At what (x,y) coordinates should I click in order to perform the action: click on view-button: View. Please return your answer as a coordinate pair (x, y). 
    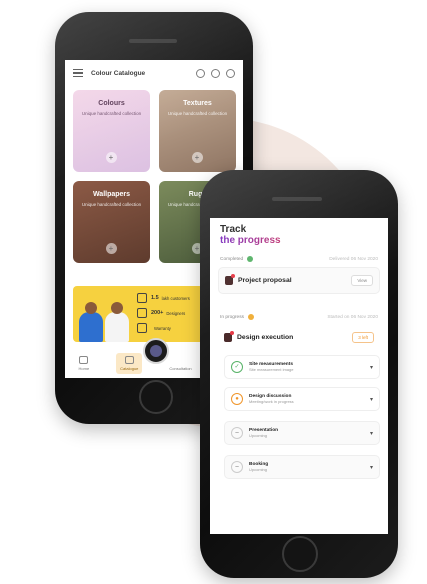
    Looking at the image, I should click on (362, 280).